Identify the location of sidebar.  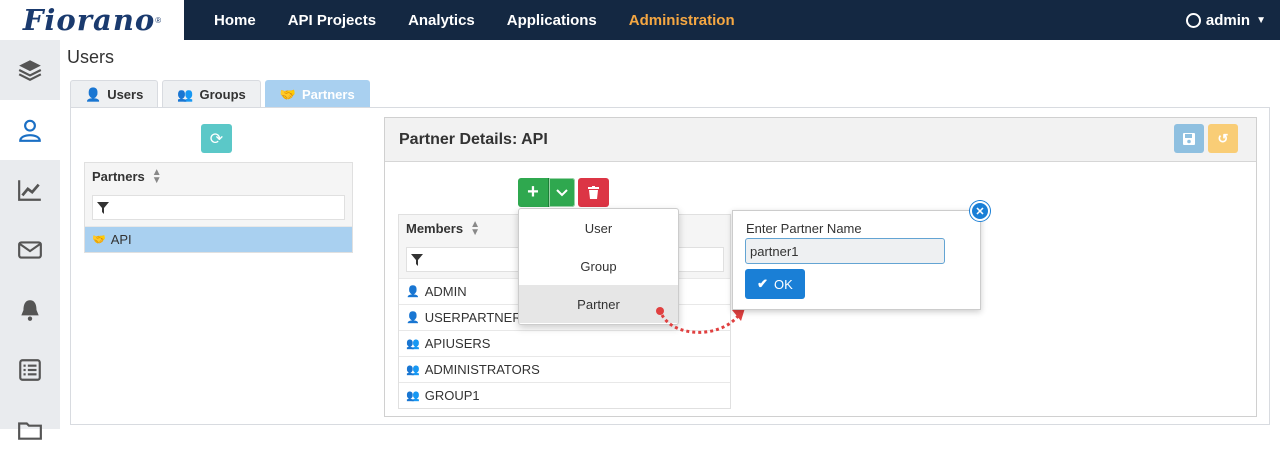
(30, 240).